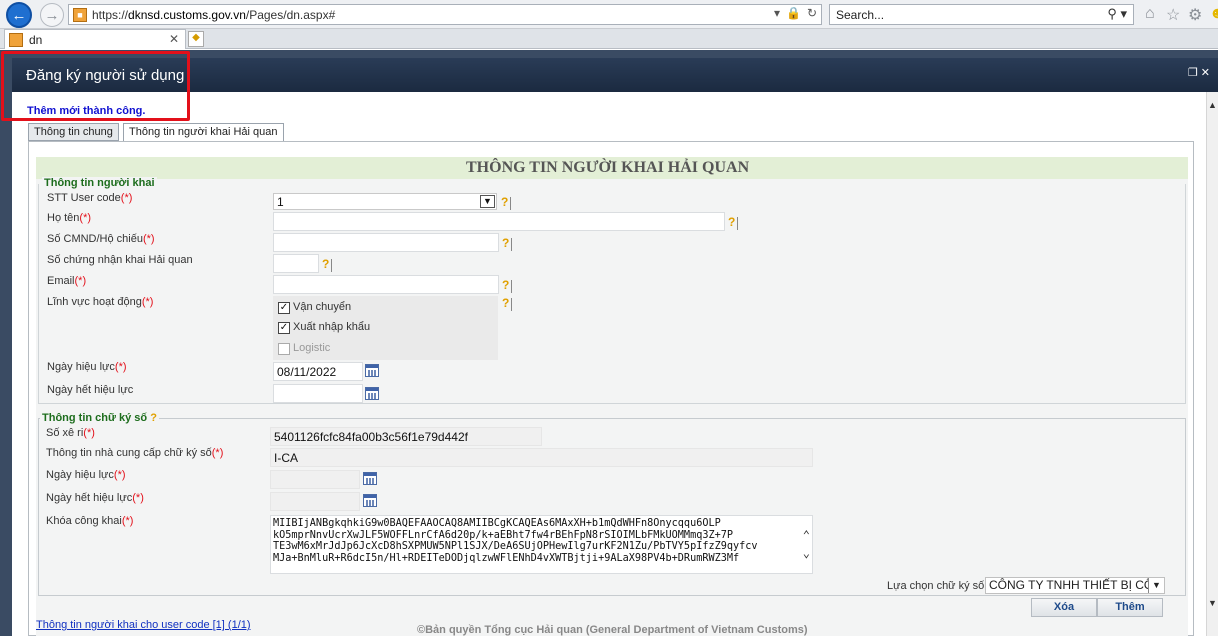 This screenshot has width=1218, height=636. I want to click on lock-icon: 🔒, so click(793, 13).